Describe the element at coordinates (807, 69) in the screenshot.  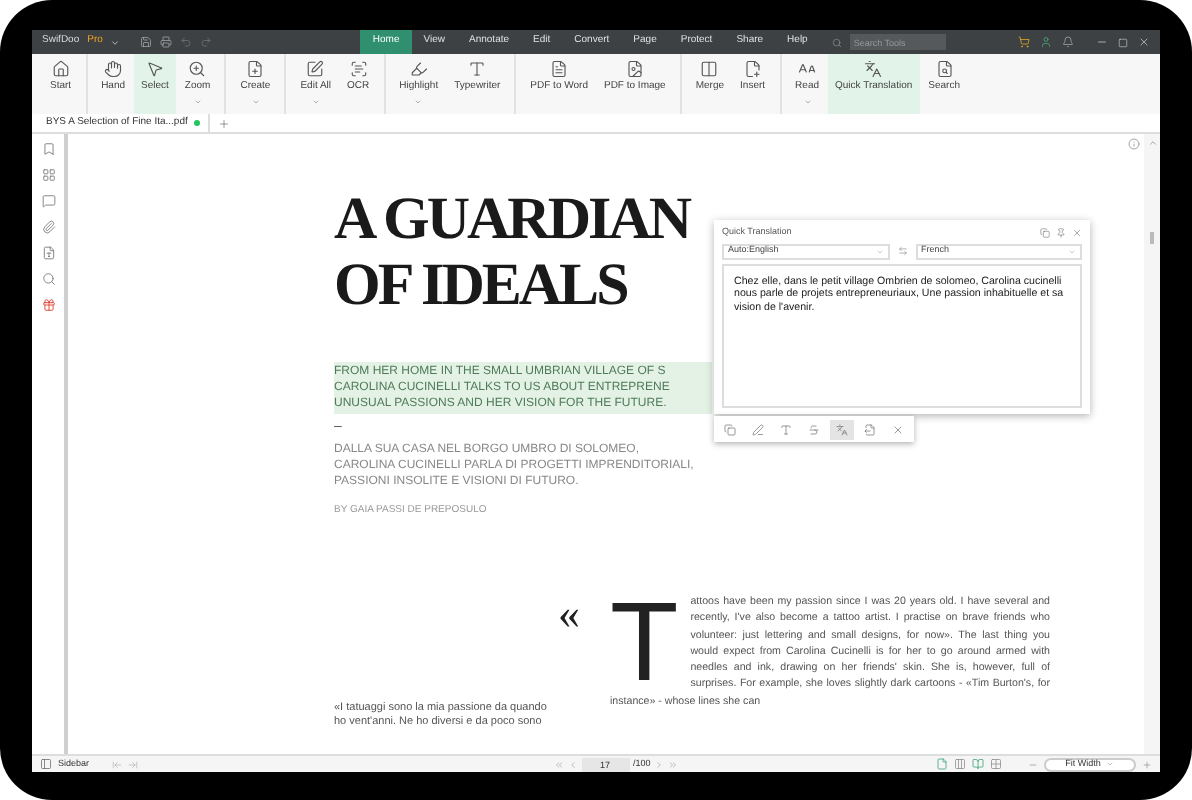
I see `text-size-icon` at that location.